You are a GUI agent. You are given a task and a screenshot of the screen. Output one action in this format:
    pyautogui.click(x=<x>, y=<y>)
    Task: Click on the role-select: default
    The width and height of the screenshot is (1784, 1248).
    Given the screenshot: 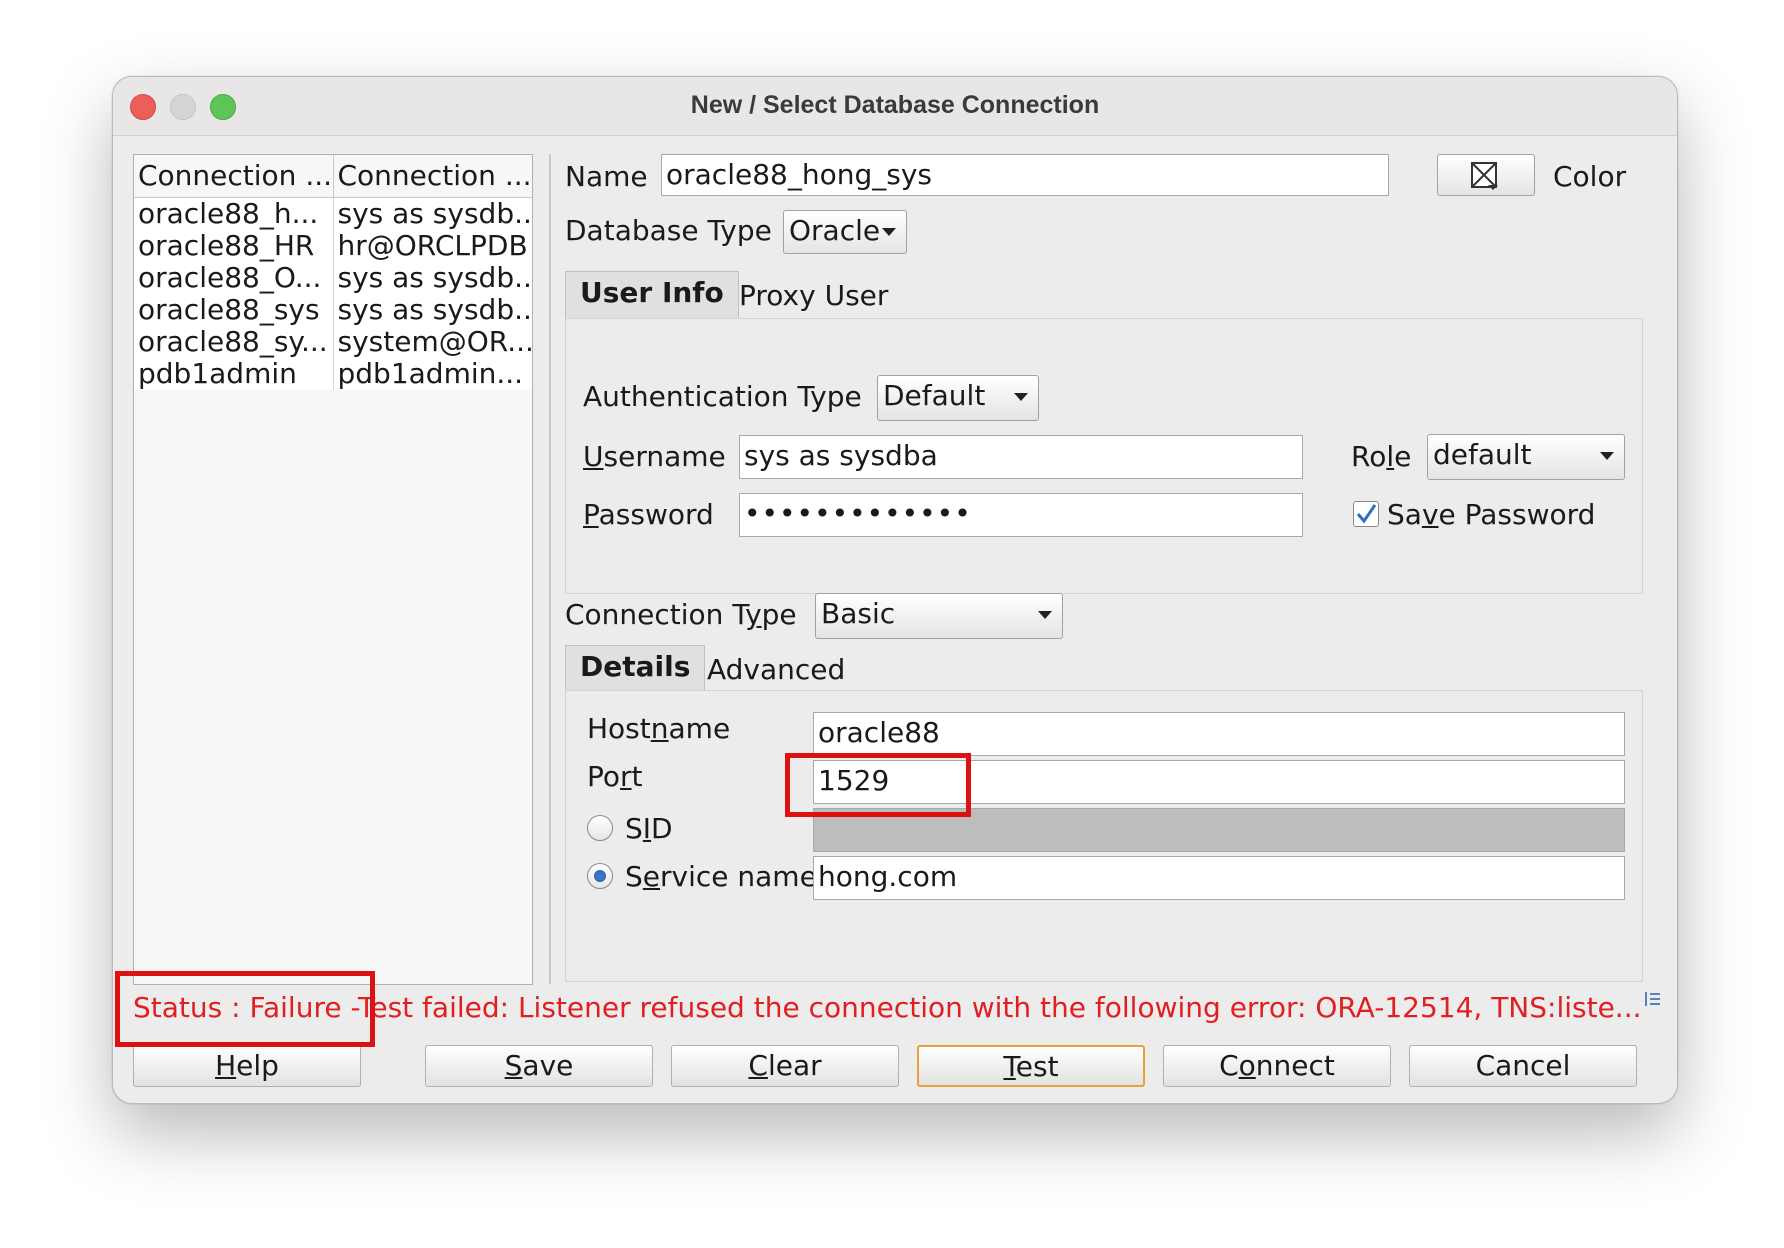 What is the action you would take?
    pyautogui.click(x=1526, y=457)
    